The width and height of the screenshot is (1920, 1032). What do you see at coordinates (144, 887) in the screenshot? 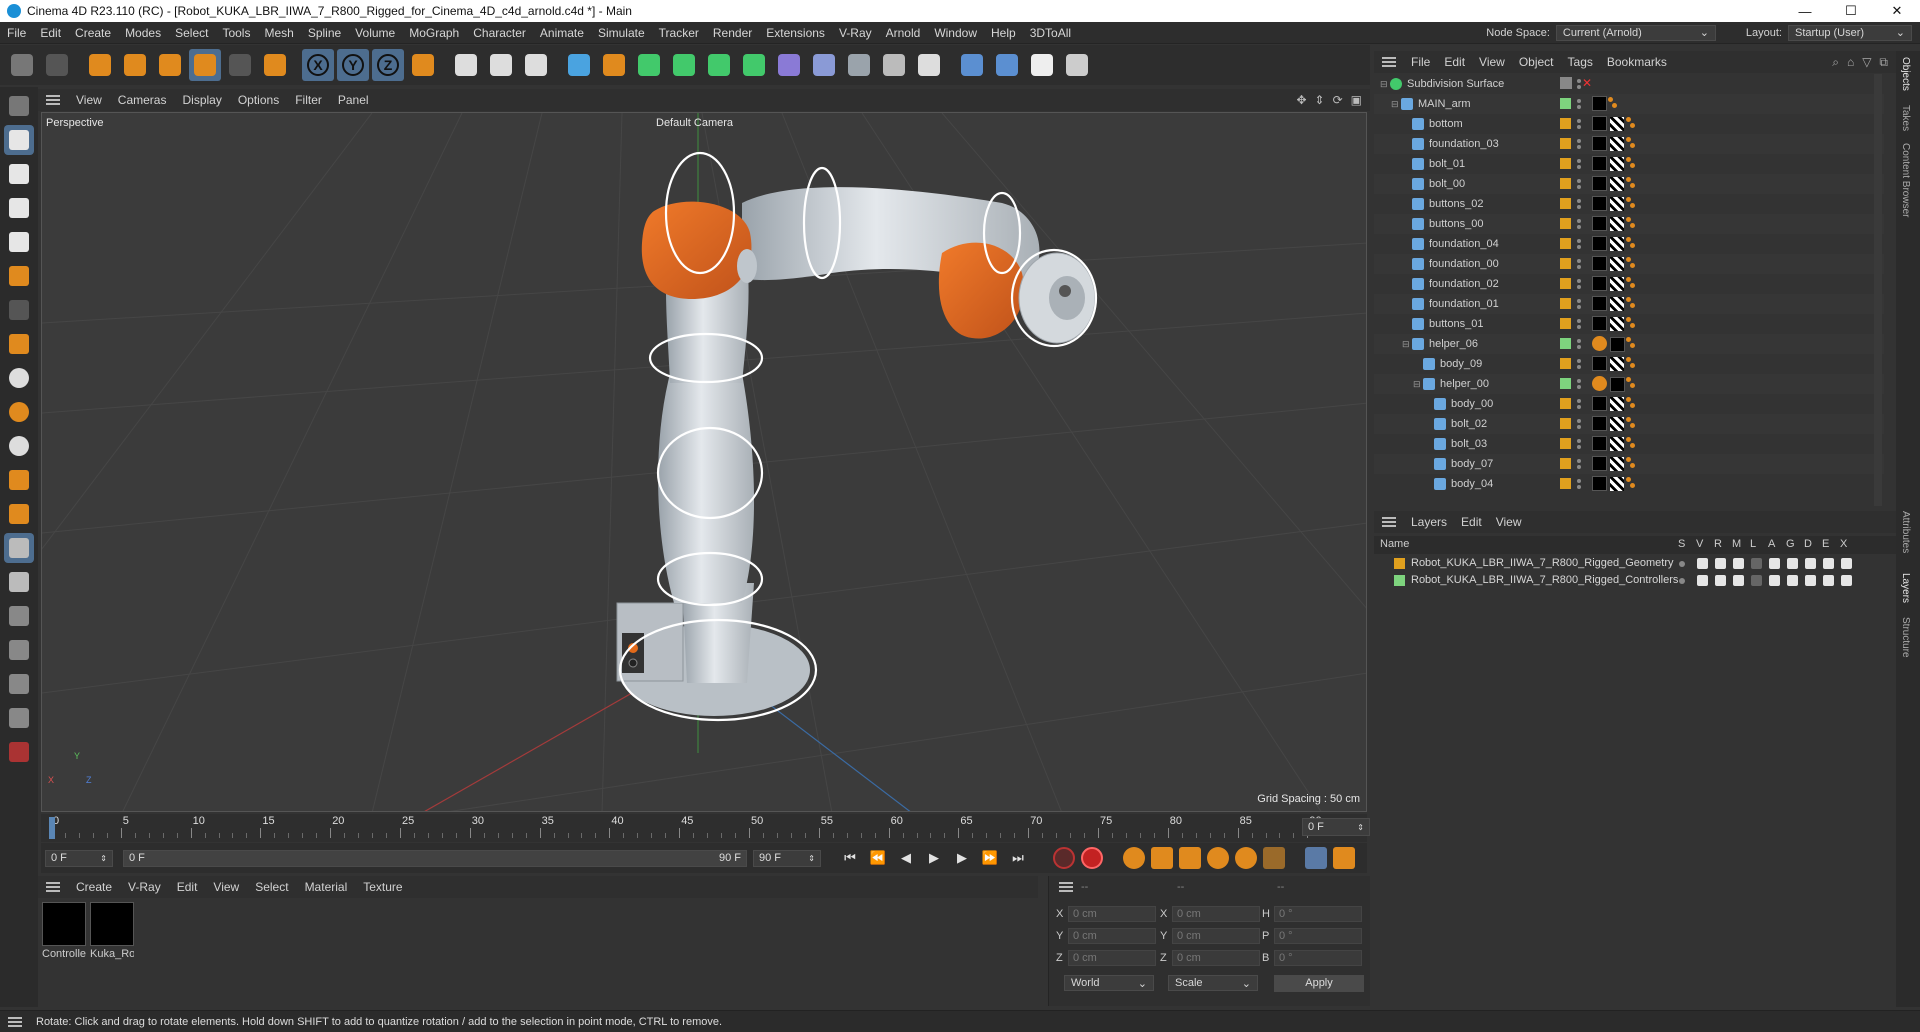
I see `material-menu-v-ray: V-Ray` at bounding box center [144, 887].